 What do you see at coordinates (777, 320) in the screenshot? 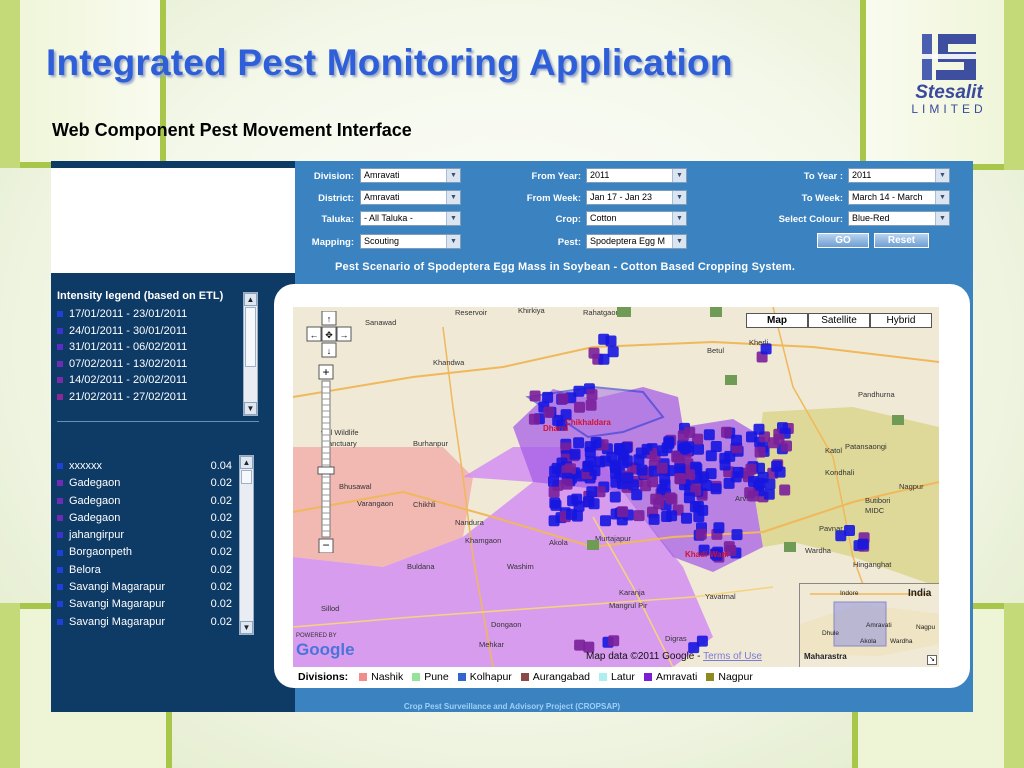
I see `map-type-map-button: Map` at bounding box center [777, 320].